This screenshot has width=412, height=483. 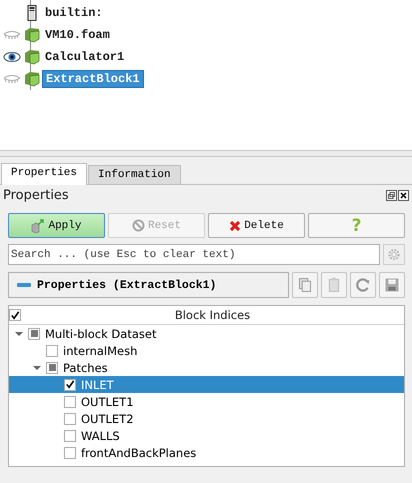 What do you see at coordinates (100, 435) in the screenshot?
I see `tree-item: WALLS` at bounding box center [100, 435].